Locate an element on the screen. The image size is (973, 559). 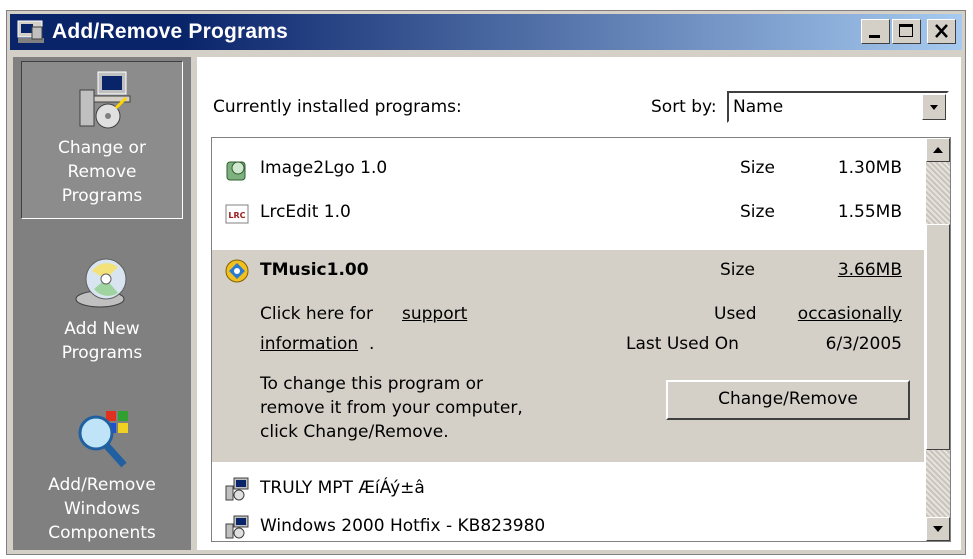
cd-disk-icon is located at coordinates (101, 283).